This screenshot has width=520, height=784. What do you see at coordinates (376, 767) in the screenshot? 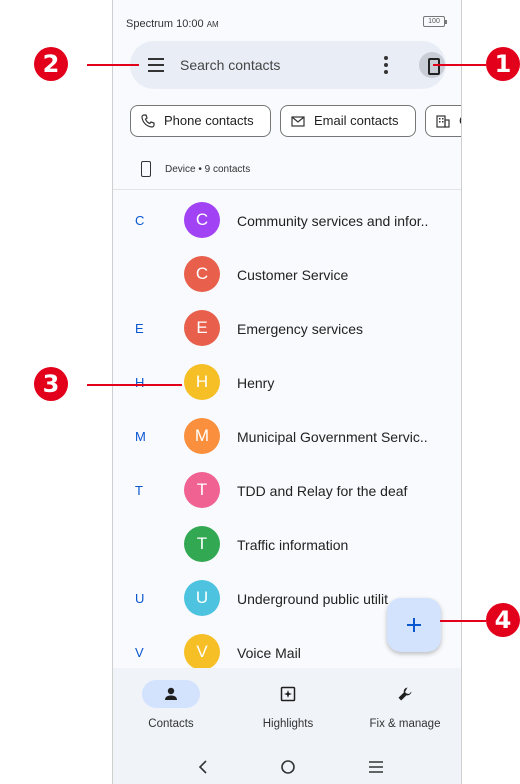
I see `recents-icon` at bounding box center [376, 767].